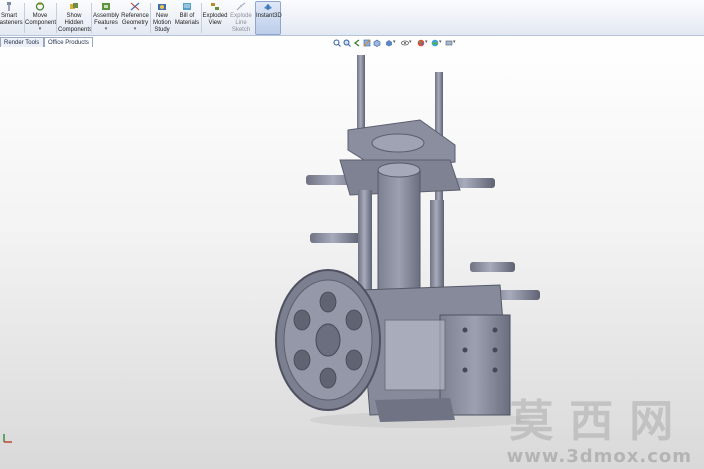 The width and height of the screenshot is (704, 469). I want to click on move-component-button: Move Component ▾, so click(41, 19).